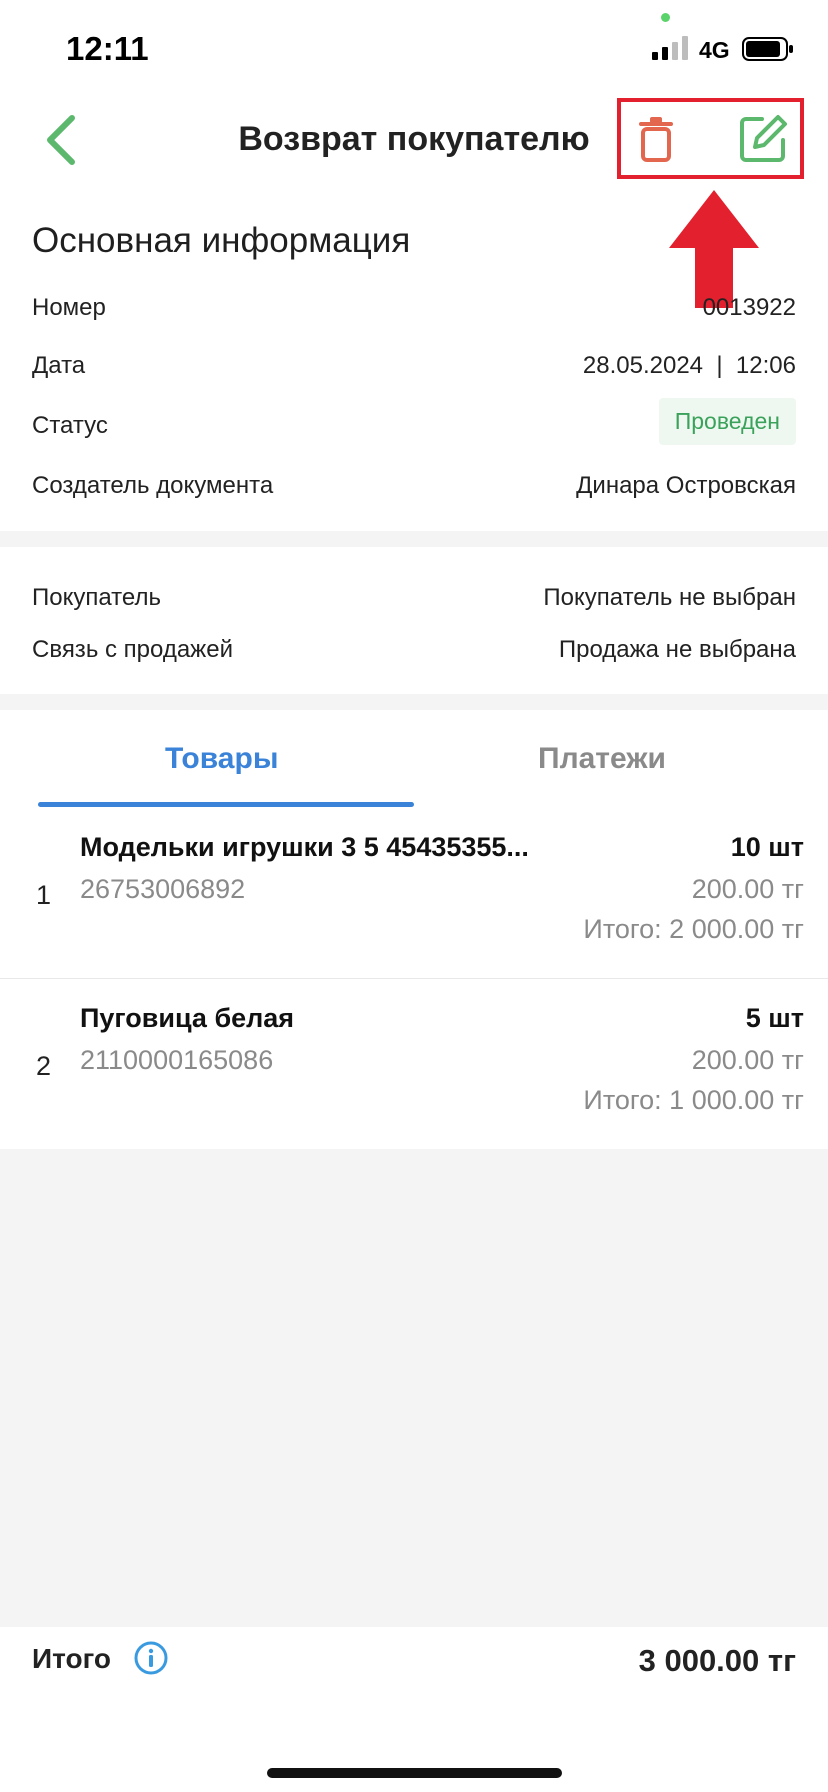  Describe the element at coordinates (774, 1018) in the screenshot. I see `item-quantity: 5 шт` at that location.